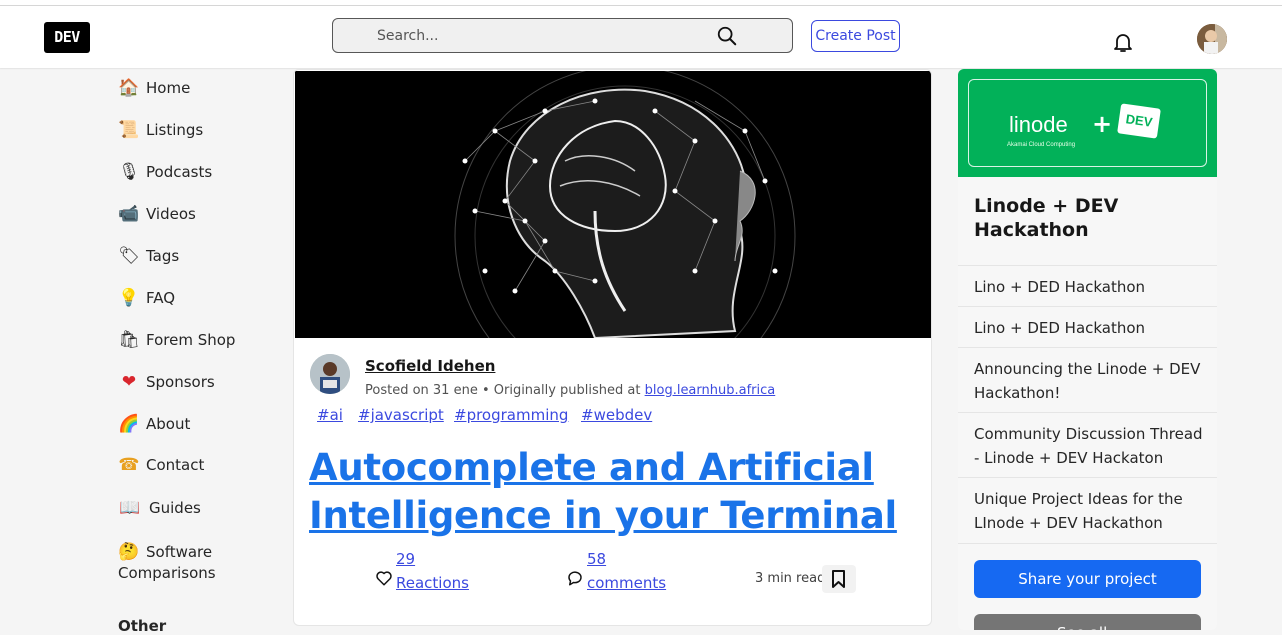 The height and width of the screenshot is (635, 1282). Describe the element at coordinates (1090, 381) in the screenshot. I see `hackathon-link-item: Announcing the Linode + DEV Hackathon!` at that location.